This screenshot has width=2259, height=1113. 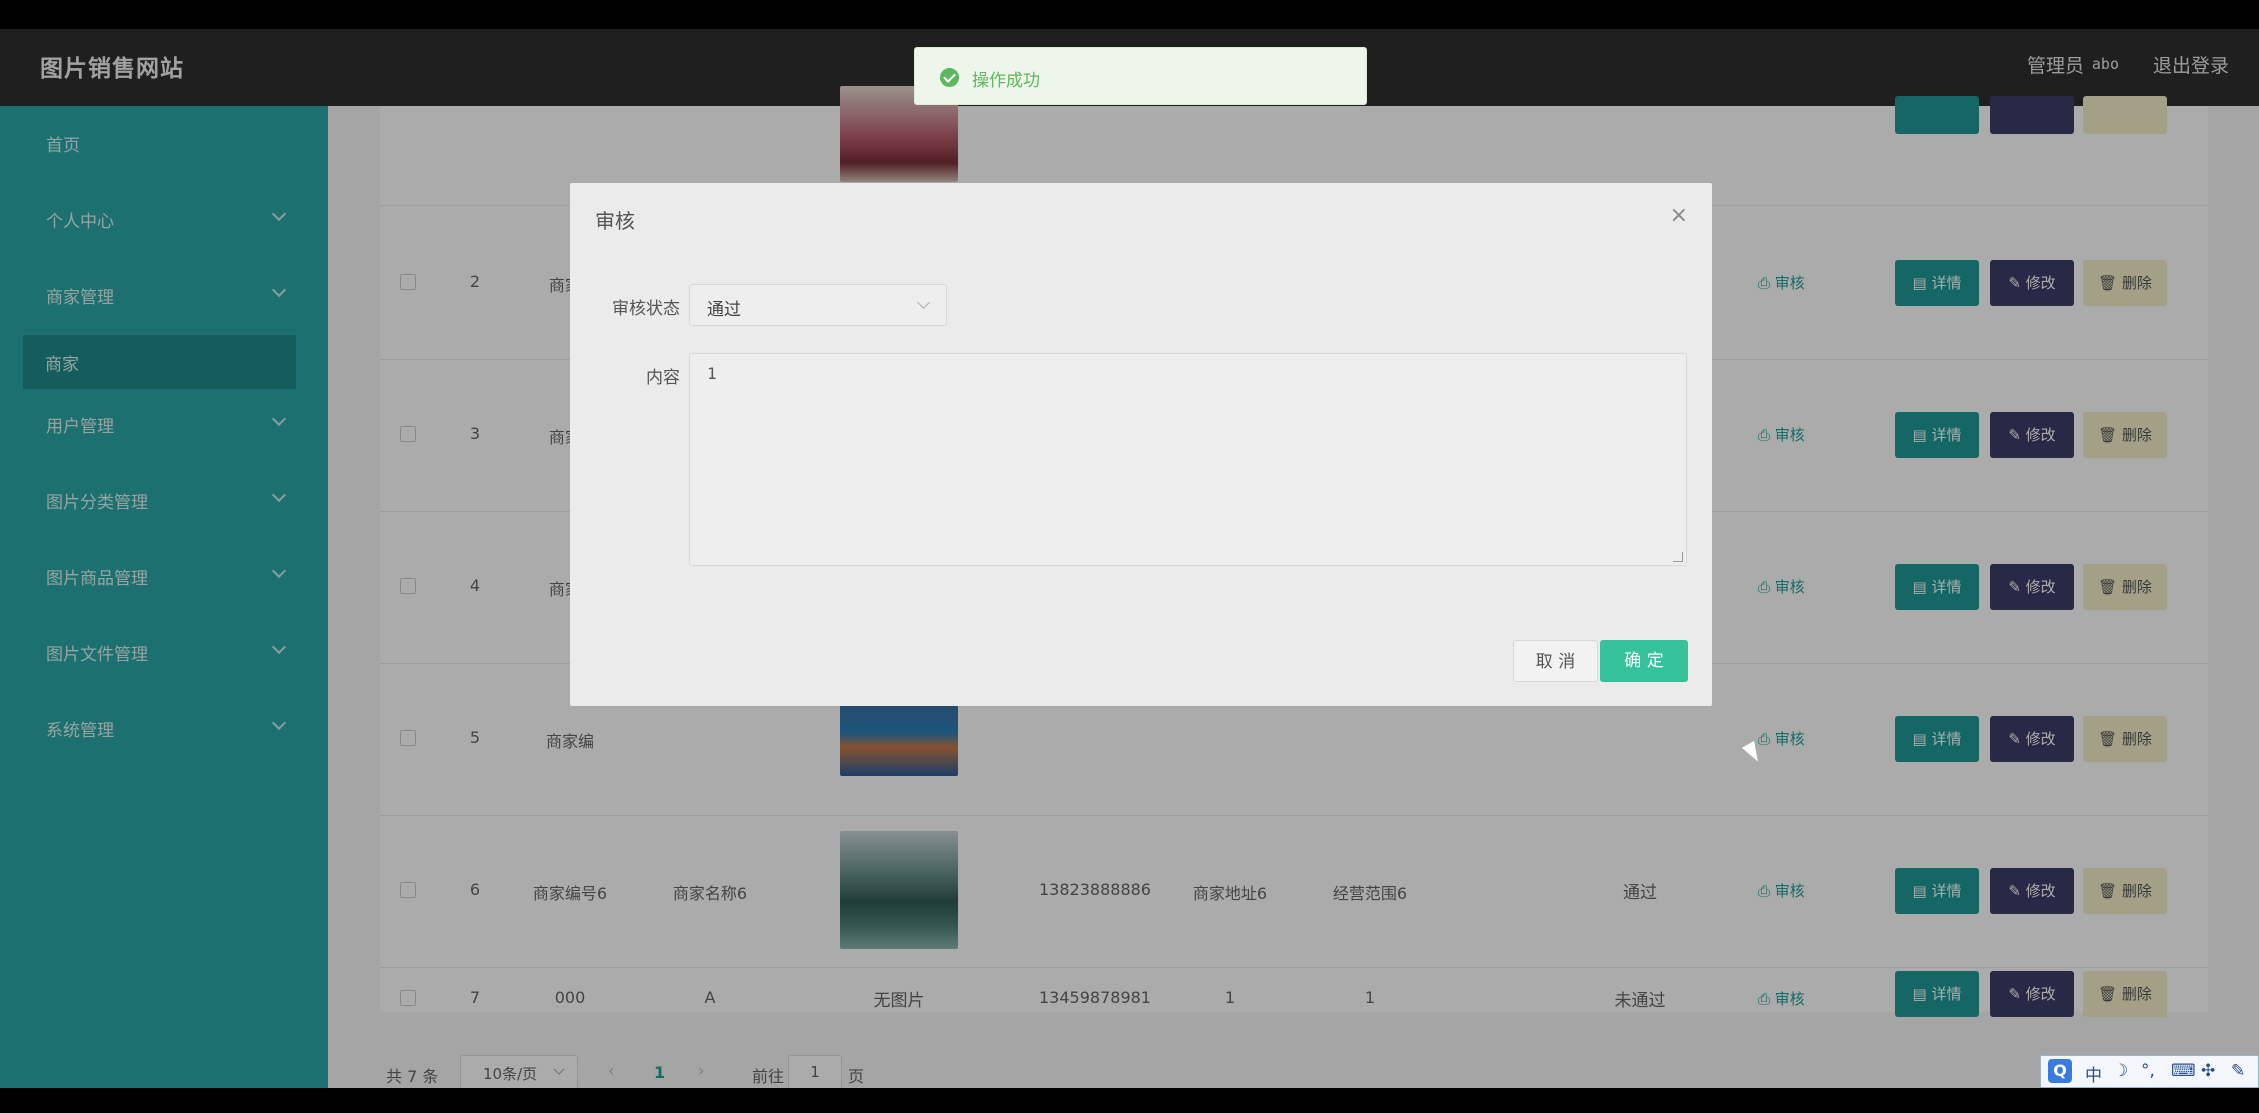 What do you see at coordinates (1555, 661) in the screenshot?
I see `cancel-button: 取 消` at bounding box center [1555, 661].